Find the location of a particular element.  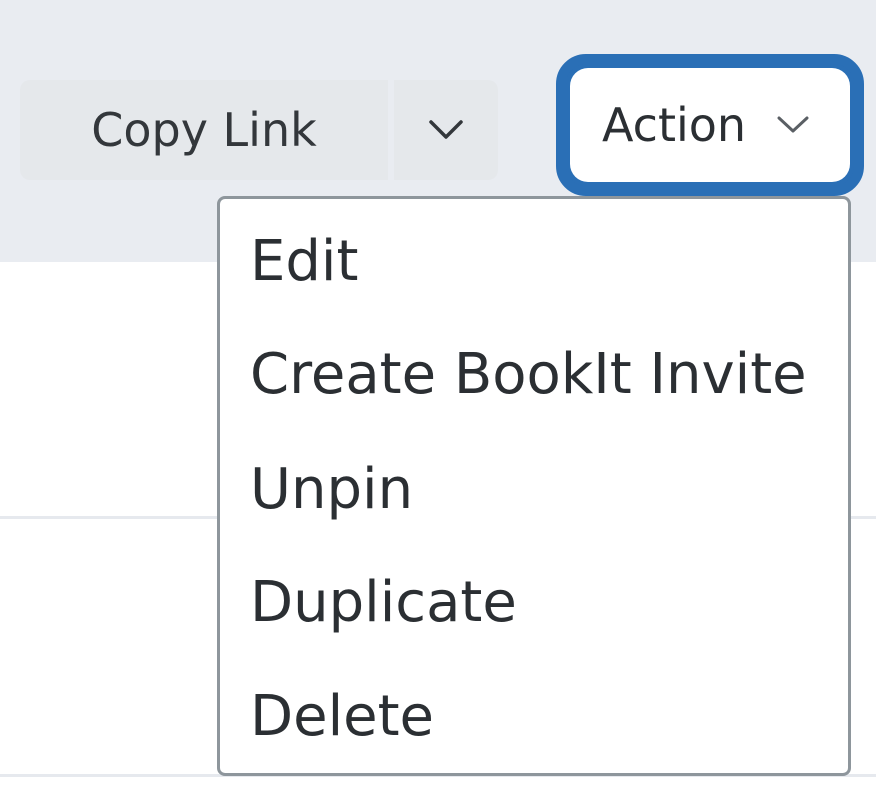

menu-item-label: Duplicate is located at coordinates (383, 602).